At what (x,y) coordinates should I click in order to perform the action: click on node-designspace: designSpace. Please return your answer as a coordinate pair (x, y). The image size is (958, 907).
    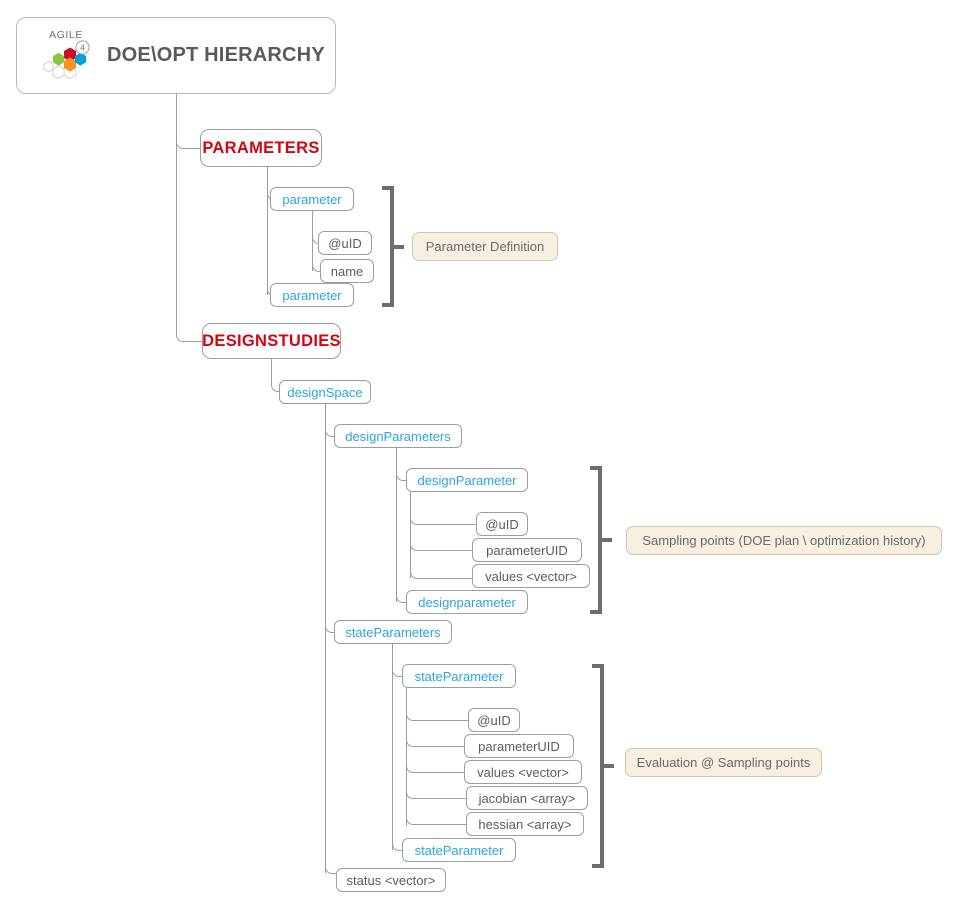
    Looking at the image, I should click on (325, 392).